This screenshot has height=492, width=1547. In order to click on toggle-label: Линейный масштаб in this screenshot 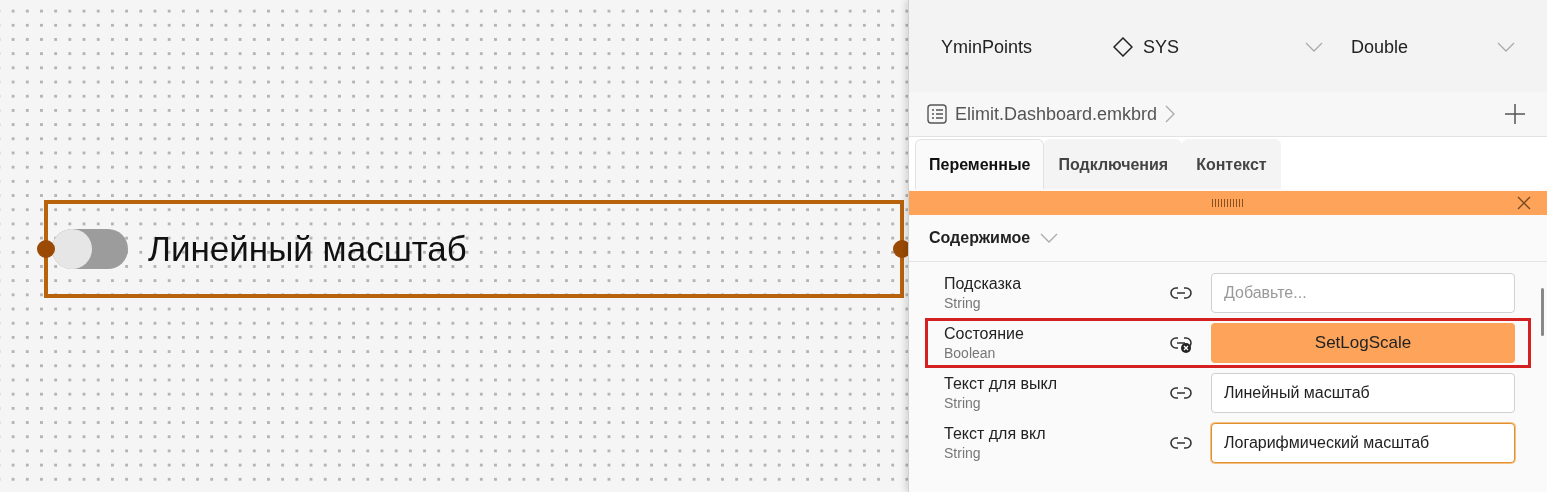, I will do `click(307, 249)`.